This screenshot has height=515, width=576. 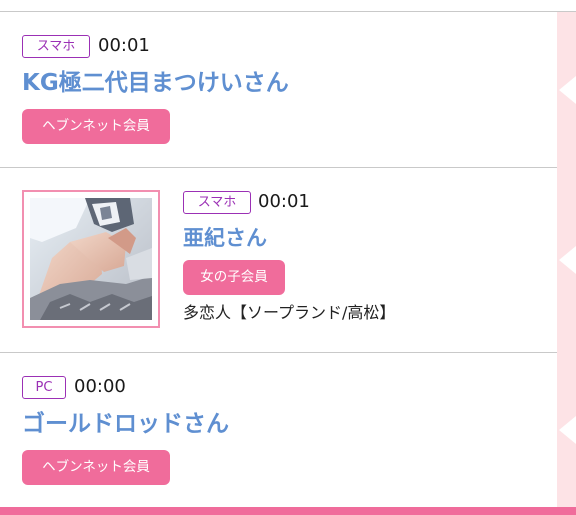 What do you see at coordinates (567, 260) in the screenshot?
I see `row-2-arrow-icon` at bounding box center [567, 260].